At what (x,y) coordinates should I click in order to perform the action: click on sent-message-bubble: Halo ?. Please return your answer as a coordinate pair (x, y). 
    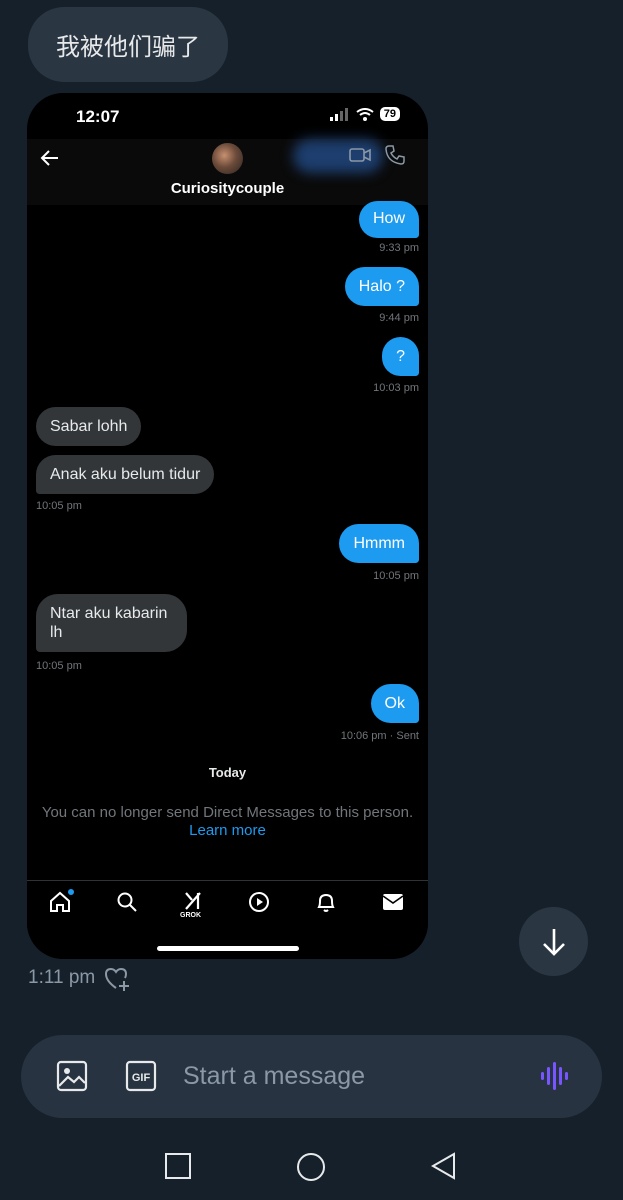
    Looking at the image, I should click on (381, 286).